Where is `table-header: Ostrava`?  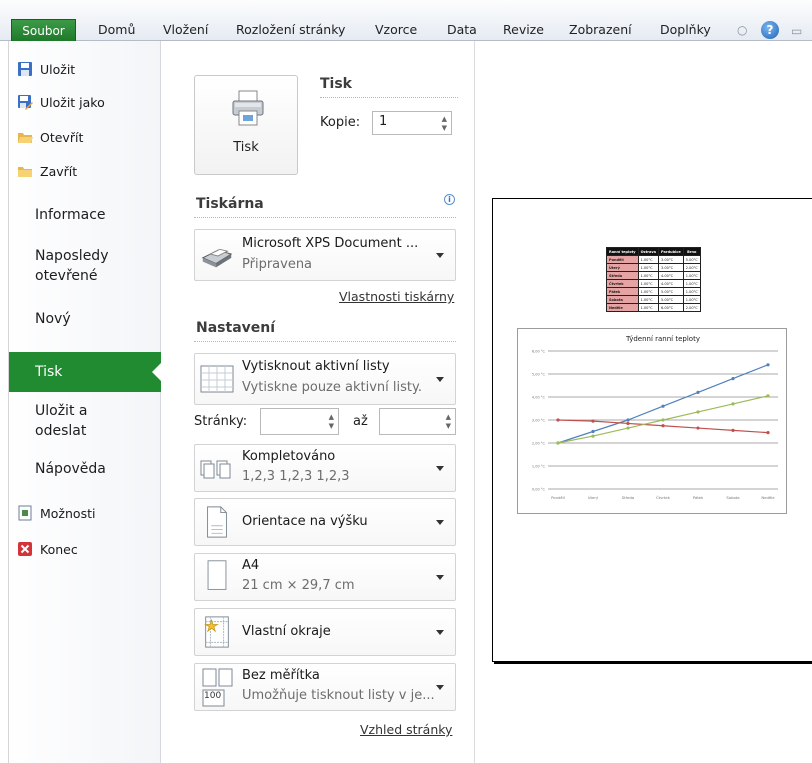 table-header: Ostrava is located at coordinates (648, 251).